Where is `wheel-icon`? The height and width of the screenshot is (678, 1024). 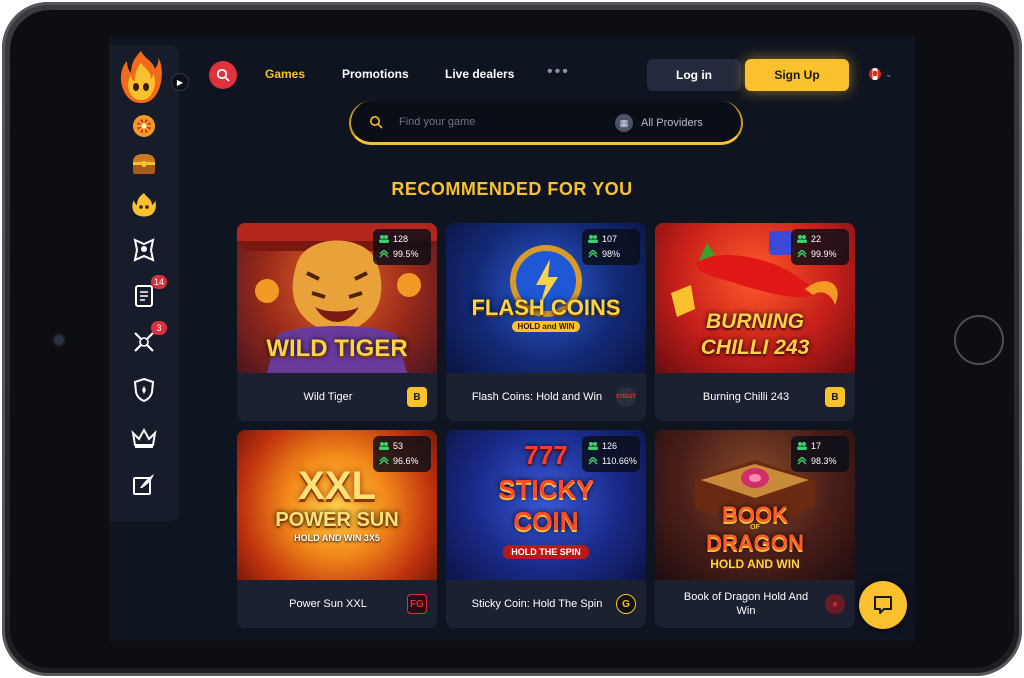
wheel-icon is located at coordinates (144, 126).